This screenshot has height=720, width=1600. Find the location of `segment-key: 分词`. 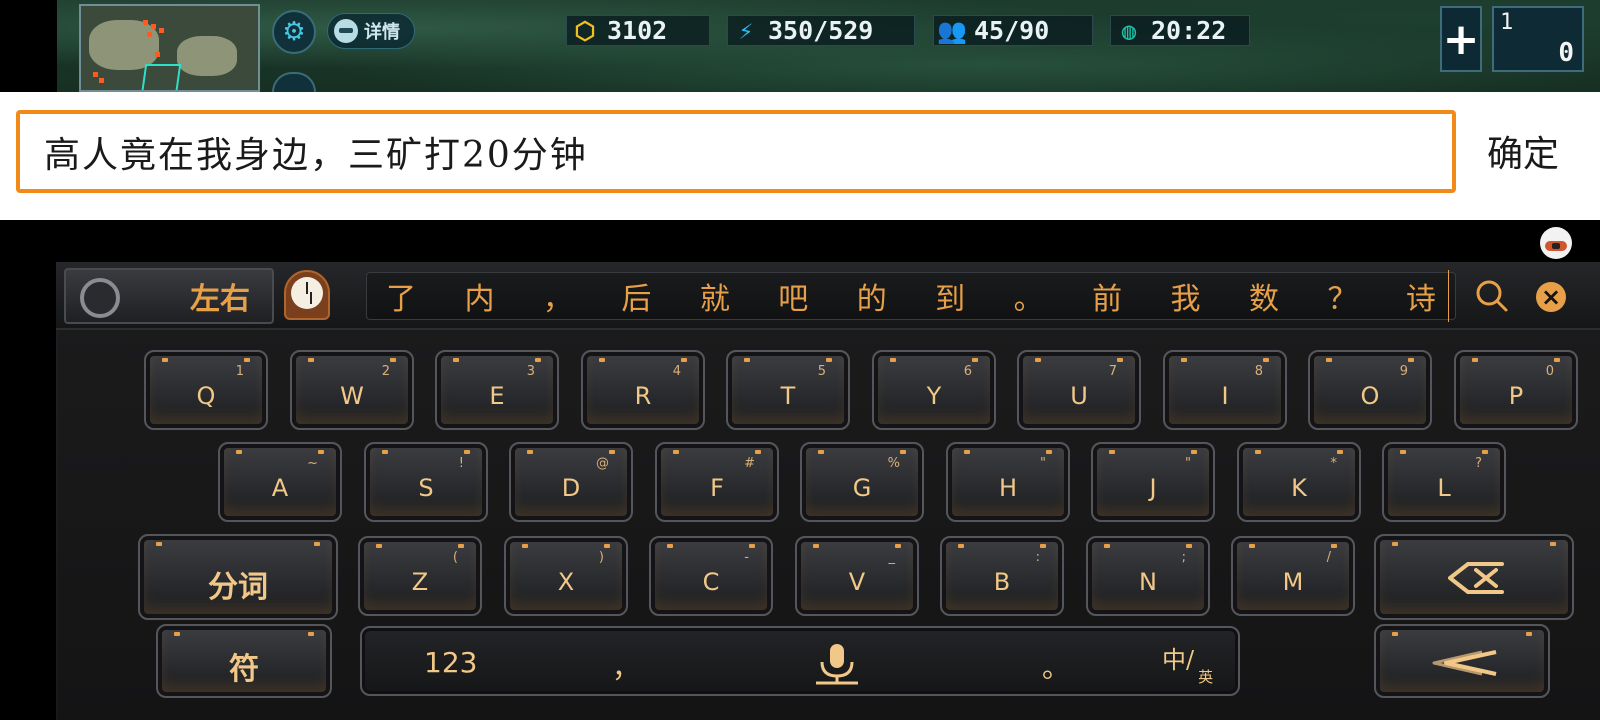

segment-key: 分词 is located at coordinates (238, 577).